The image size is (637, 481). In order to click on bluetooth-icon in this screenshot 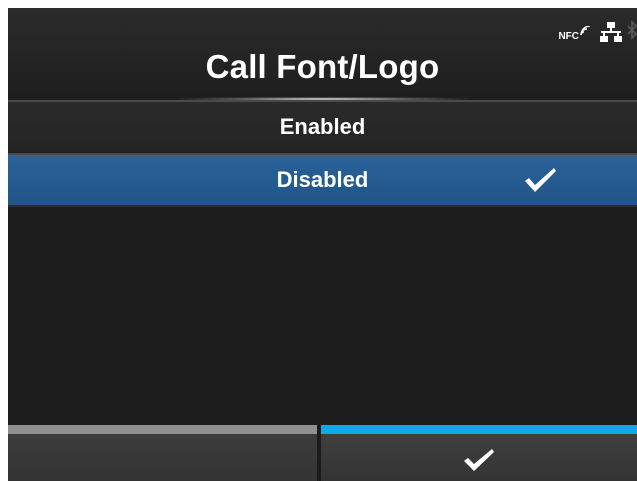, I will do `click(632, 34)`.